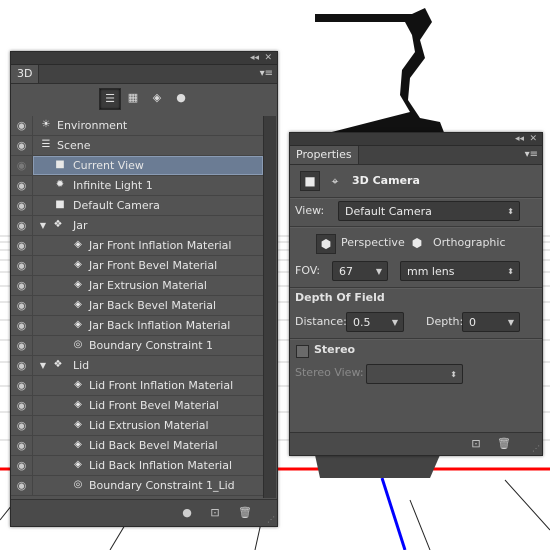 Image resolution: width=550 pixels, height=550 pixels. I want to click on tab-3d: 3D, so click(25, 74).